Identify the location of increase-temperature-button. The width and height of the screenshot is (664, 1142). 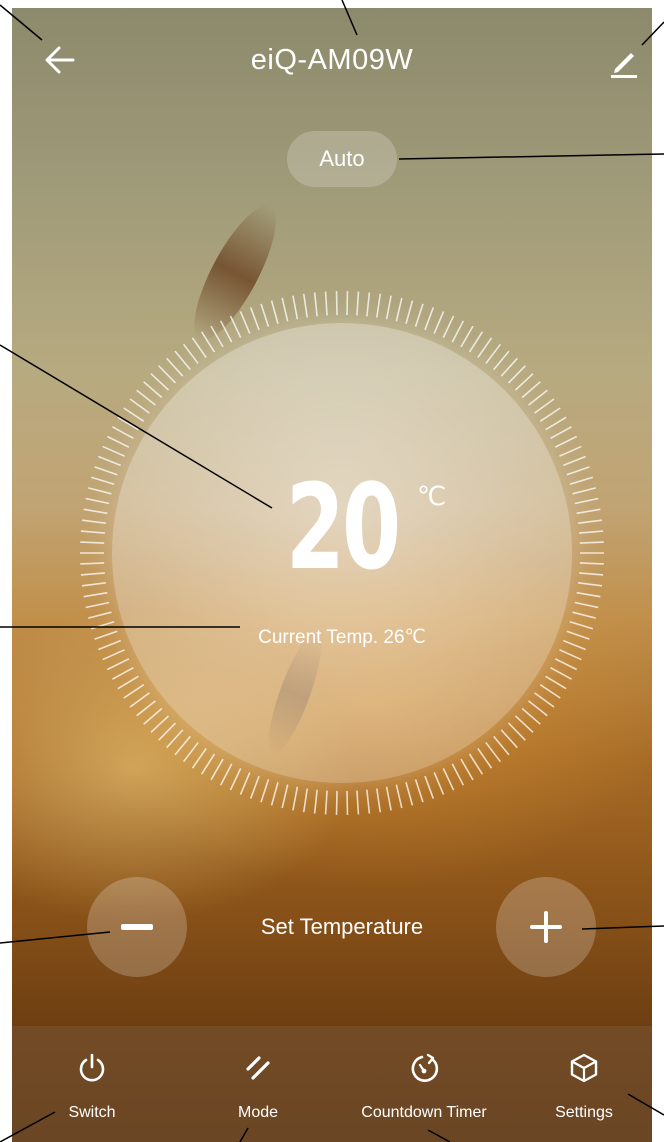
(546, 927).